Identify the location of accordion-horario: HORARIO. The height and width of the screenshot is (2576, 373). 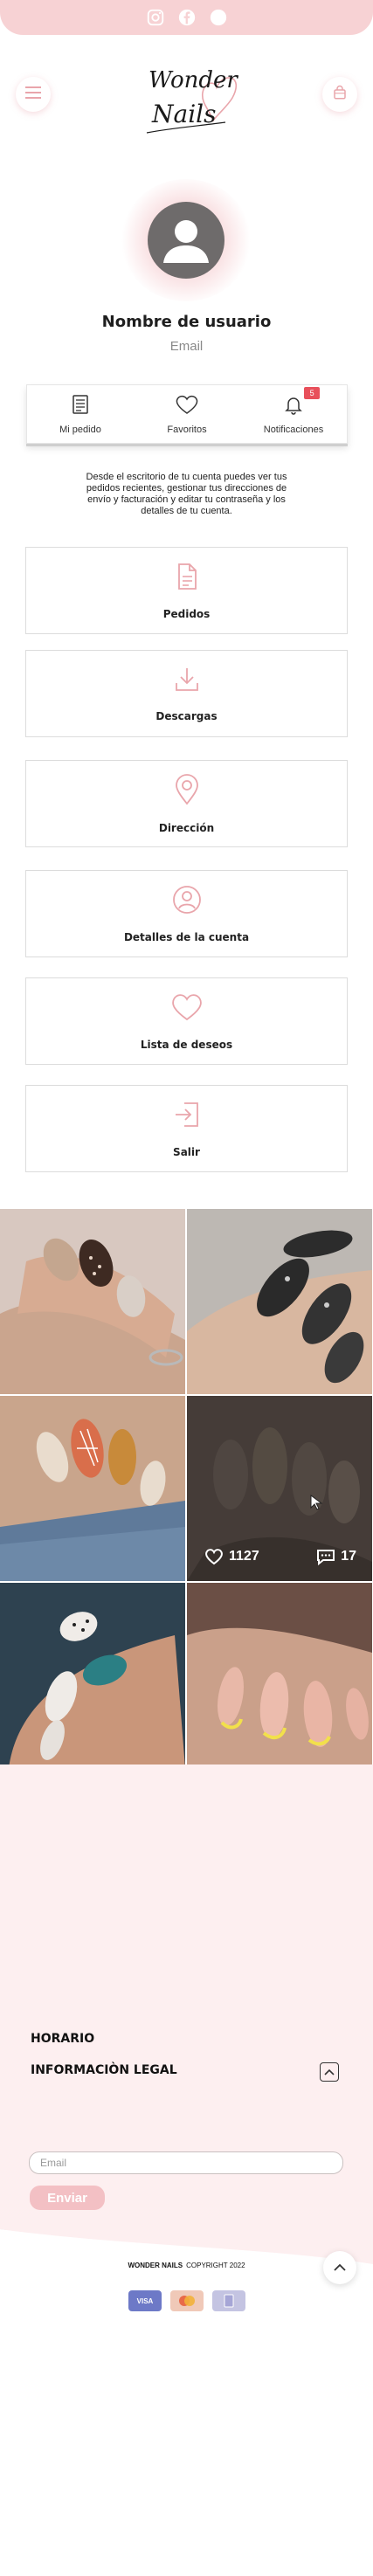
(63, 2039).